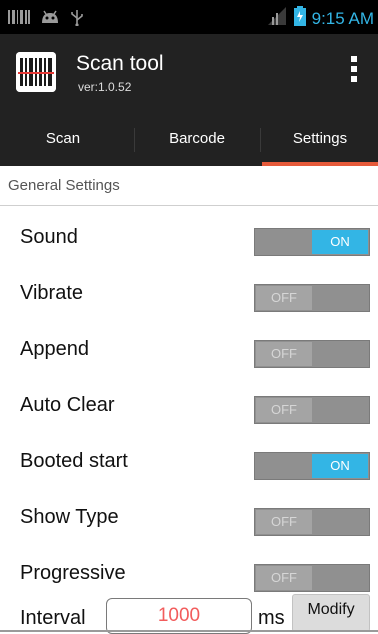 The image size is (378, 634). Describe the element at coordinates (354, 74) in the screenshot. I see `overflow-menu-icon` at that location.